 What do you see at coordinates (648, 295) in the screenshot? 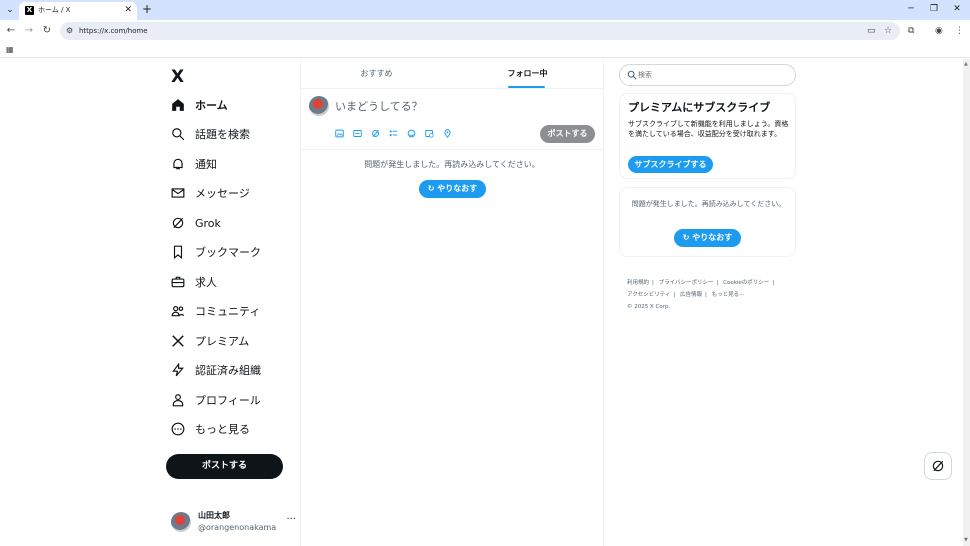
I see `footer-link-accessibility: アクセシビリティ` at bounding box center [648, 295].